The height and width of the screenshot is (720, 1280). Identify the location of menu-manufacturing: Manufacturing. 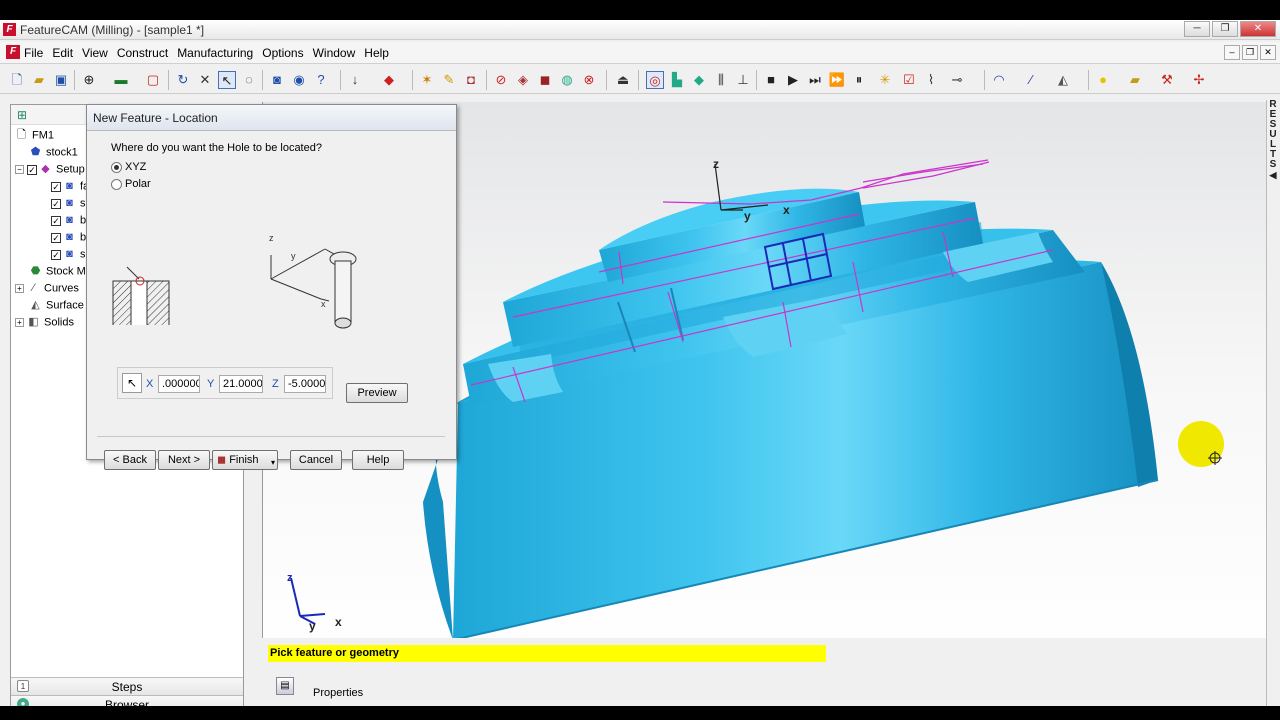
(215, 53).